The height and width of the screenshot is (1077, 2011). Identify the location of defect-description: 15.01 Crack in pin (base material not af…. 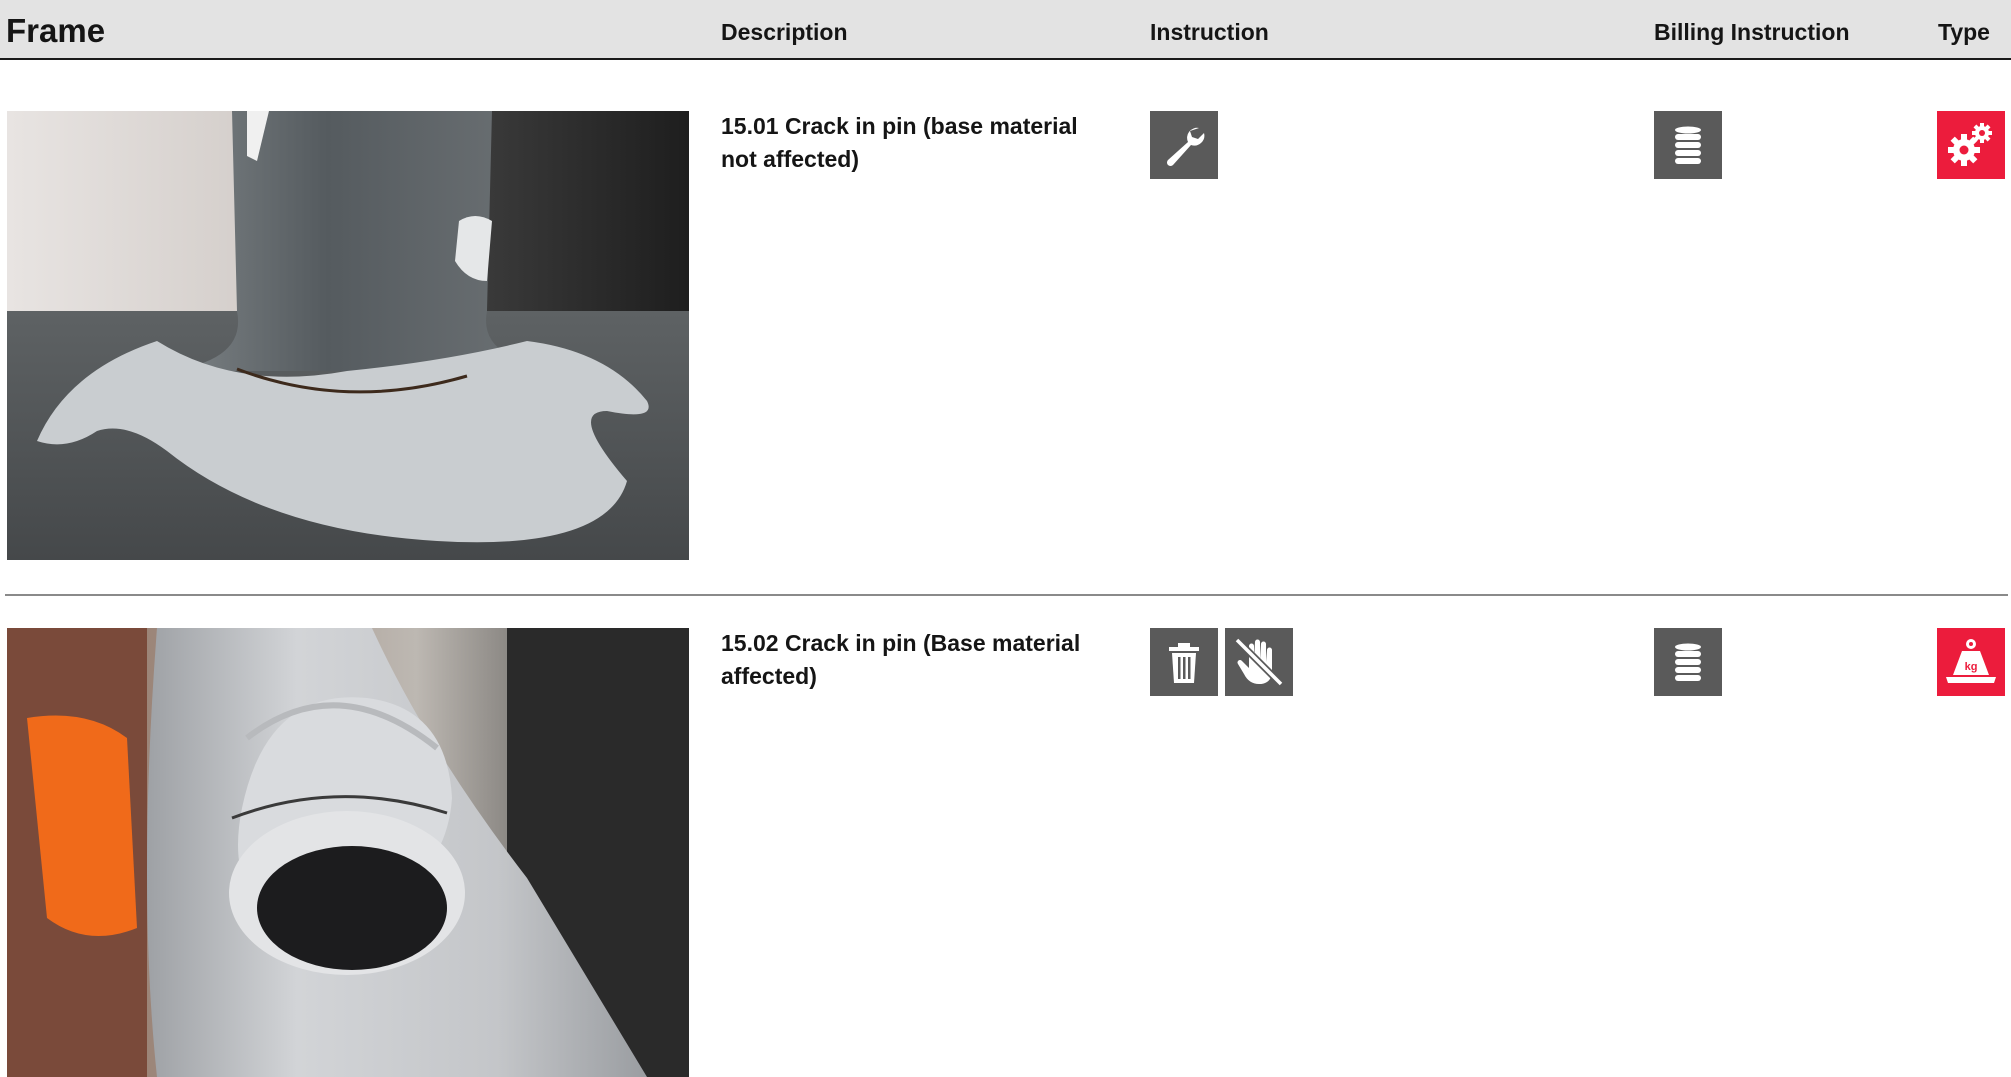
(899, 142).